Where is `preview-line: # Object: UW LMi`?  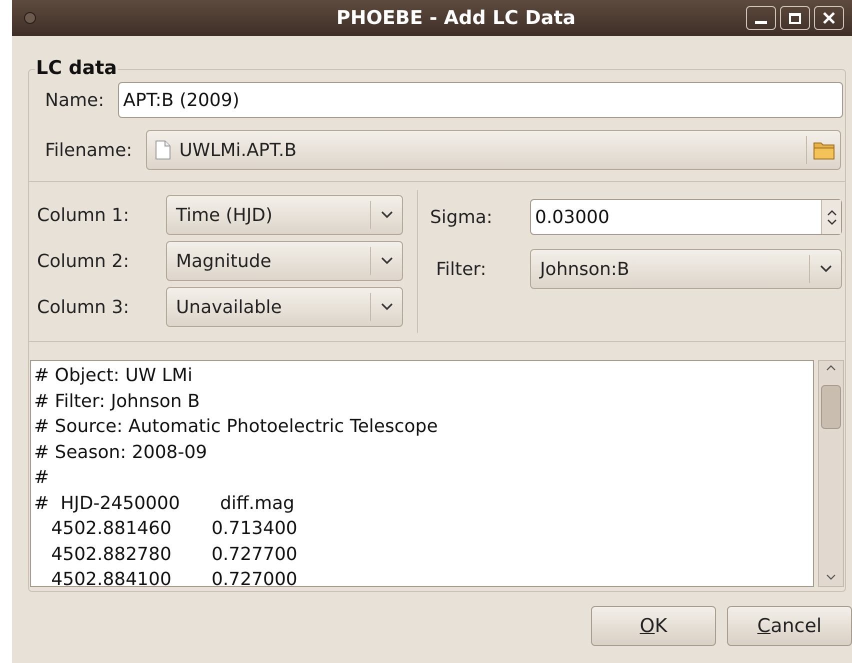
preview-line: # Object: UW LMi is located at coordinates (113, 376).